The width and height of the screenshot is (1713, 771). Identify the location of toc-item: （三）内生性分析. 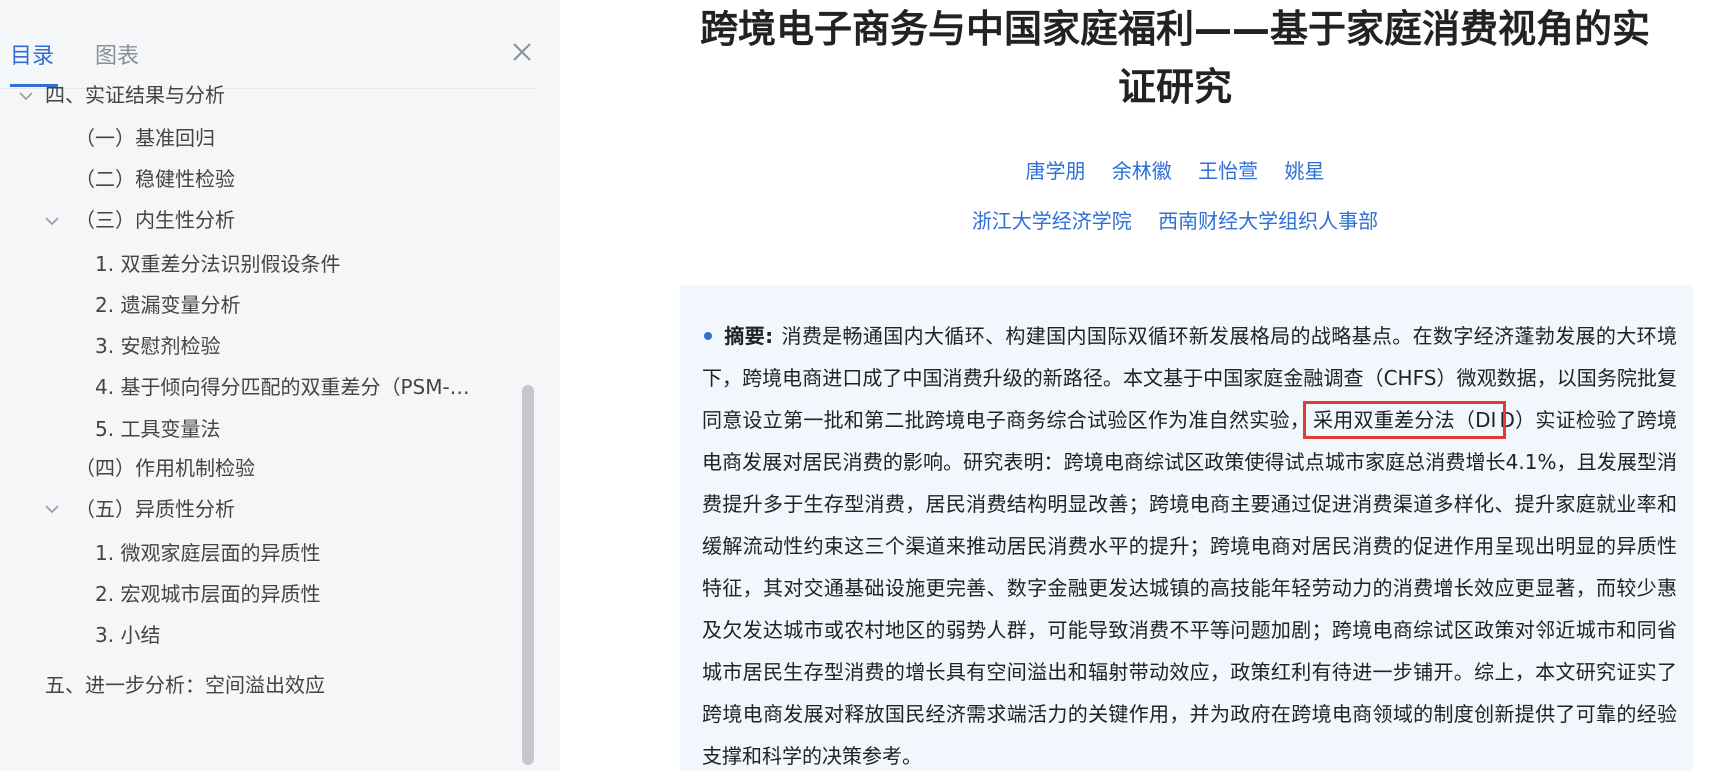
(155, 220).